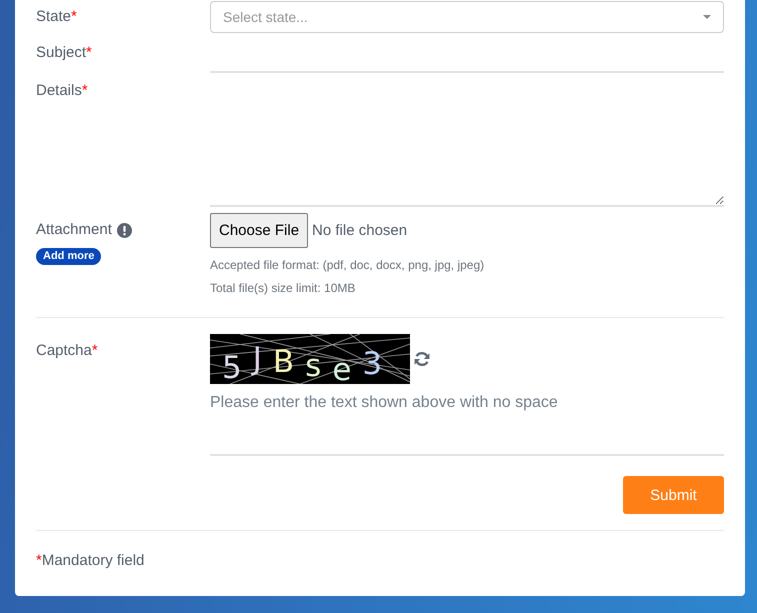 Image resolution: width=757 pixels, height=613 pixels. Describe the element at coordinates (124, 230) in the screenshot. I see `exclamation-circle-icon` at that location.